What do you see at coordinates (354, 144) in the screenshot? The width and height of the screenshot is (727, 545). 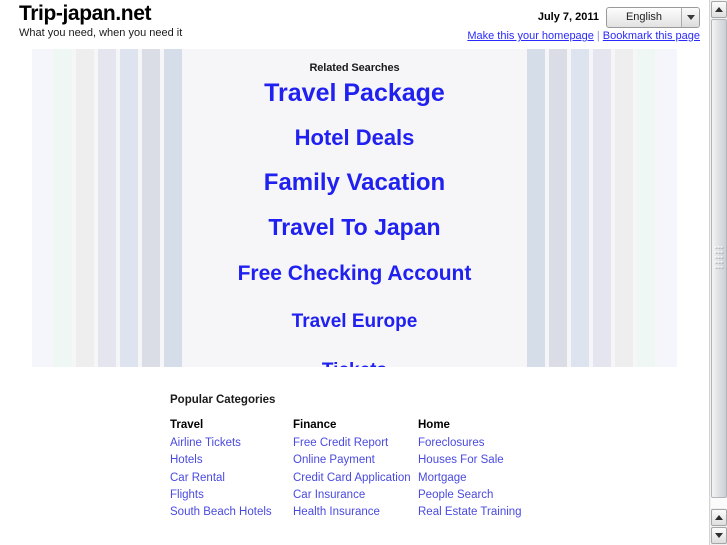 I see `related-search-link: Hotel Deals` at bounding box center [354, 144].